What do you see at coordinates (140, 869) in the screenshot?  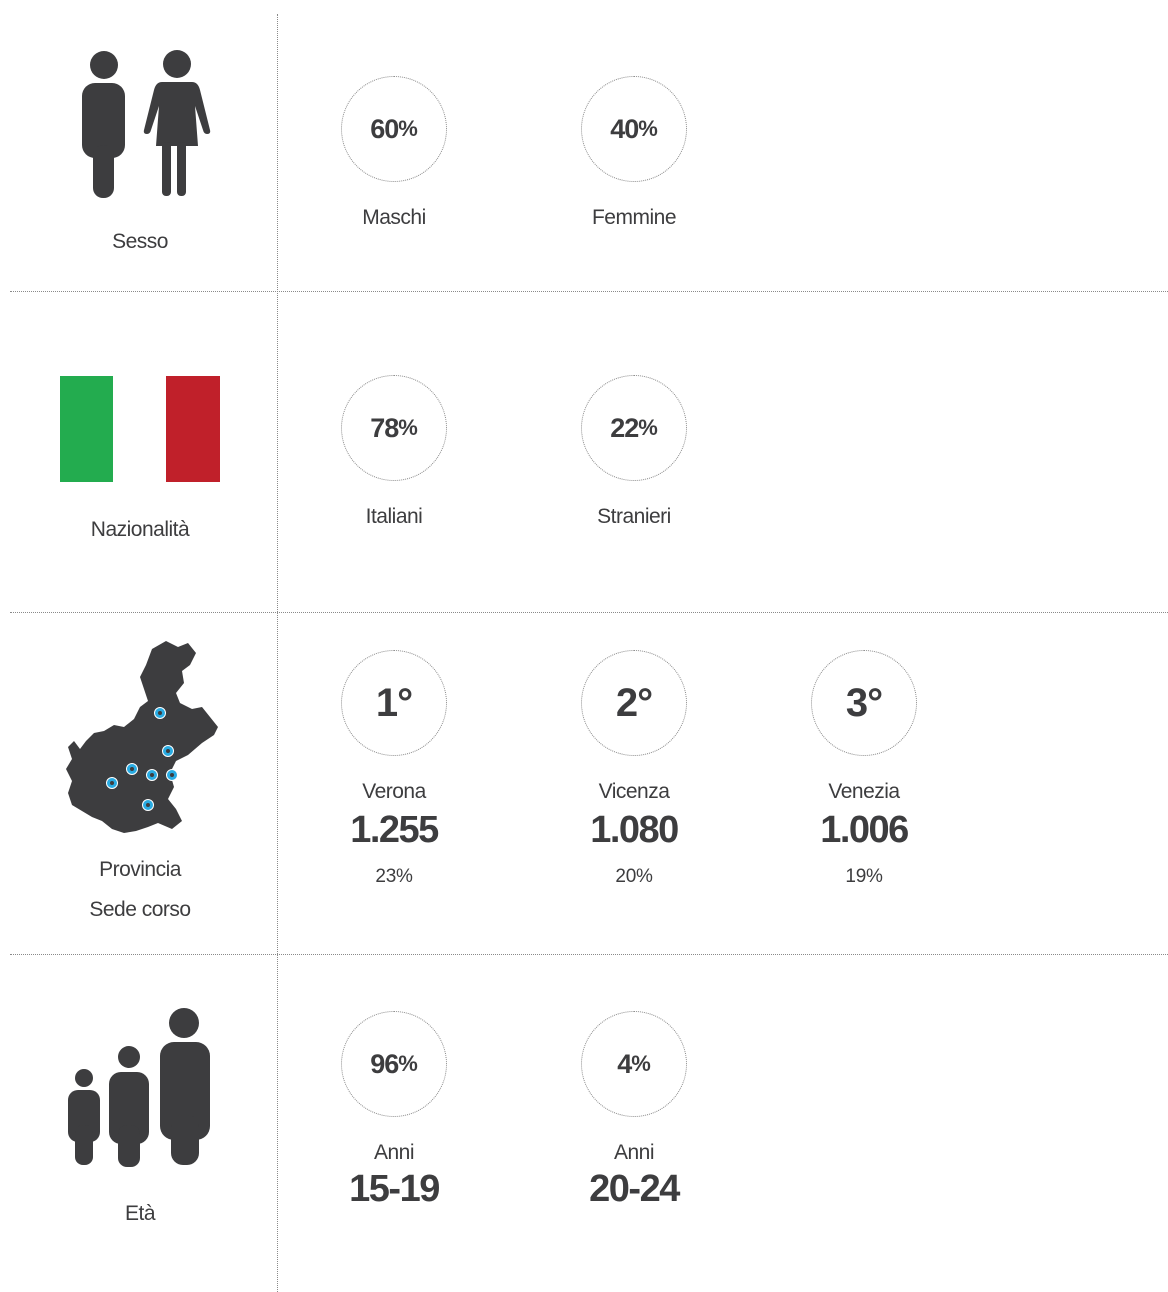 I see `category-label-line1: Provincia` at bounding box center [140, 869].